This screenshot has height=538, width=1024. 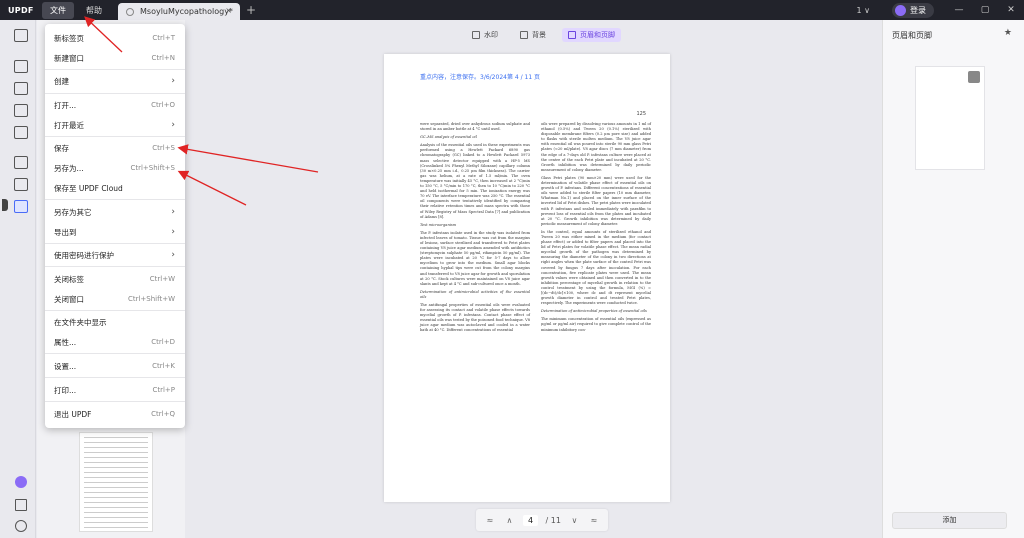 What do you see at coordinates (476, 35) in the screenshot?
I see `watermark-icon` at bounding box center [476, 35].